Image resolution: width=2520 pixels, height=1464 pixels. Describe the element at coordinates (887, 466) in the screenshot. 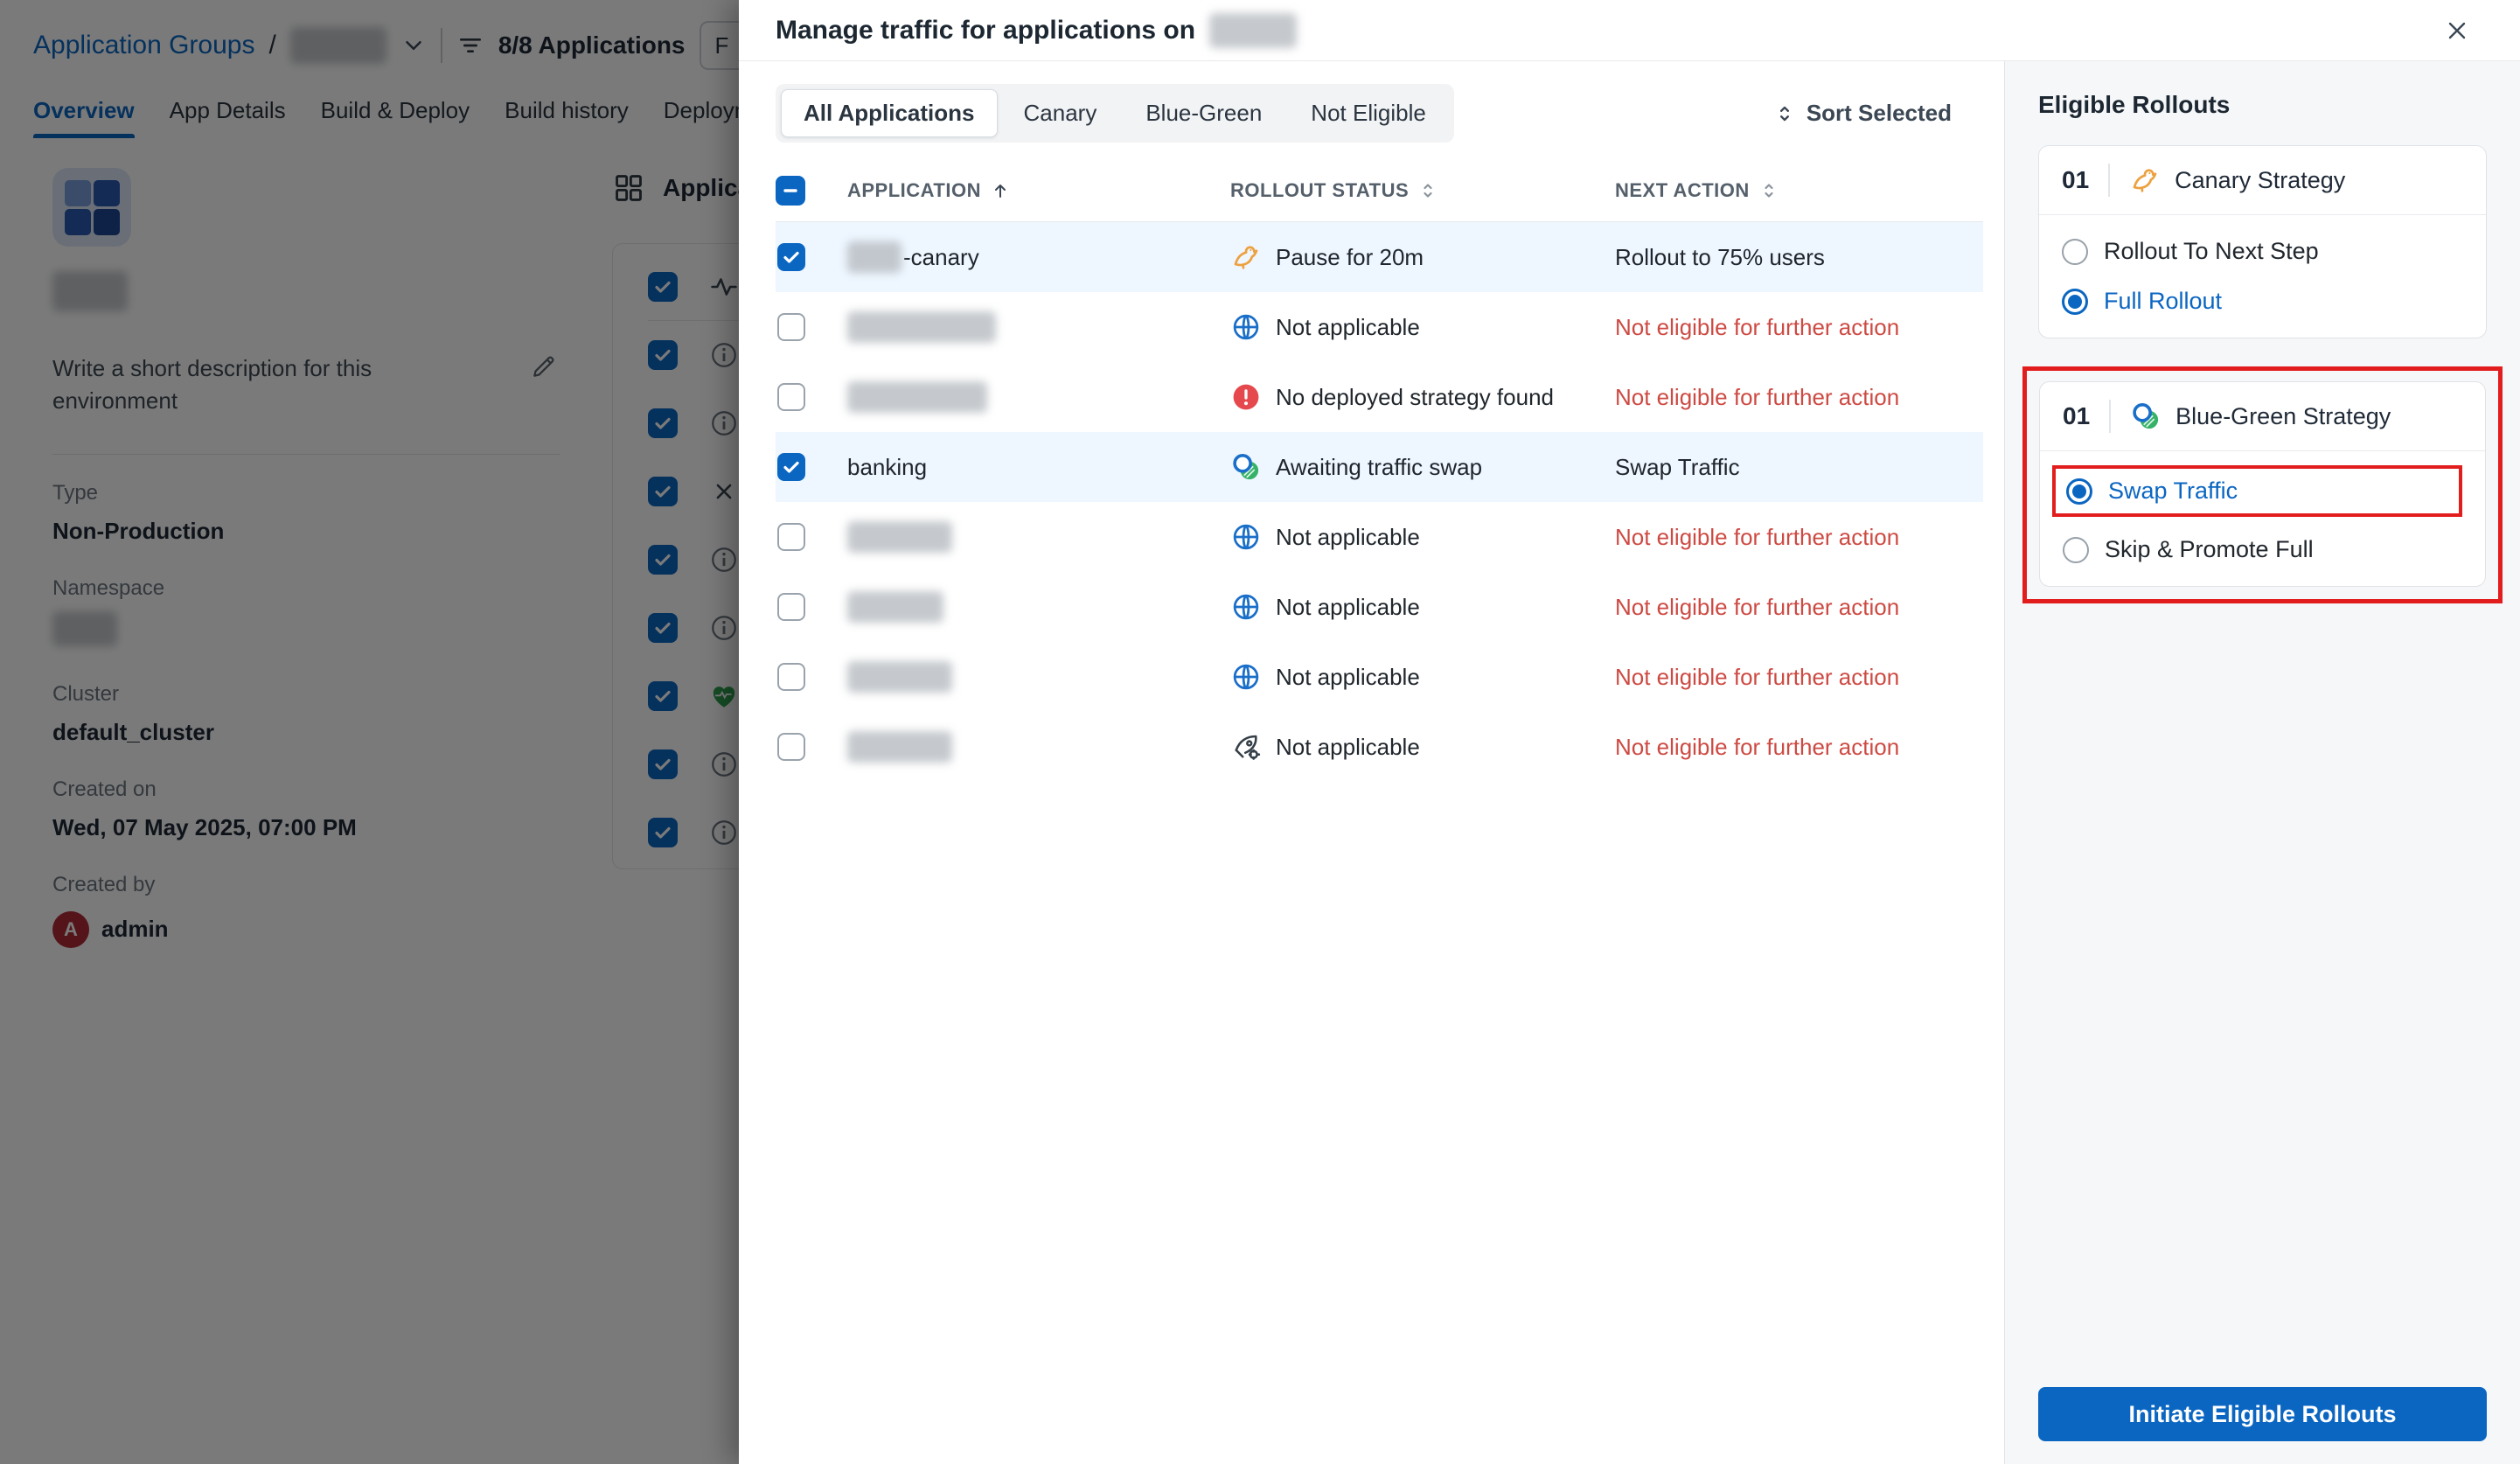

I see `application-name: banking` at that location.